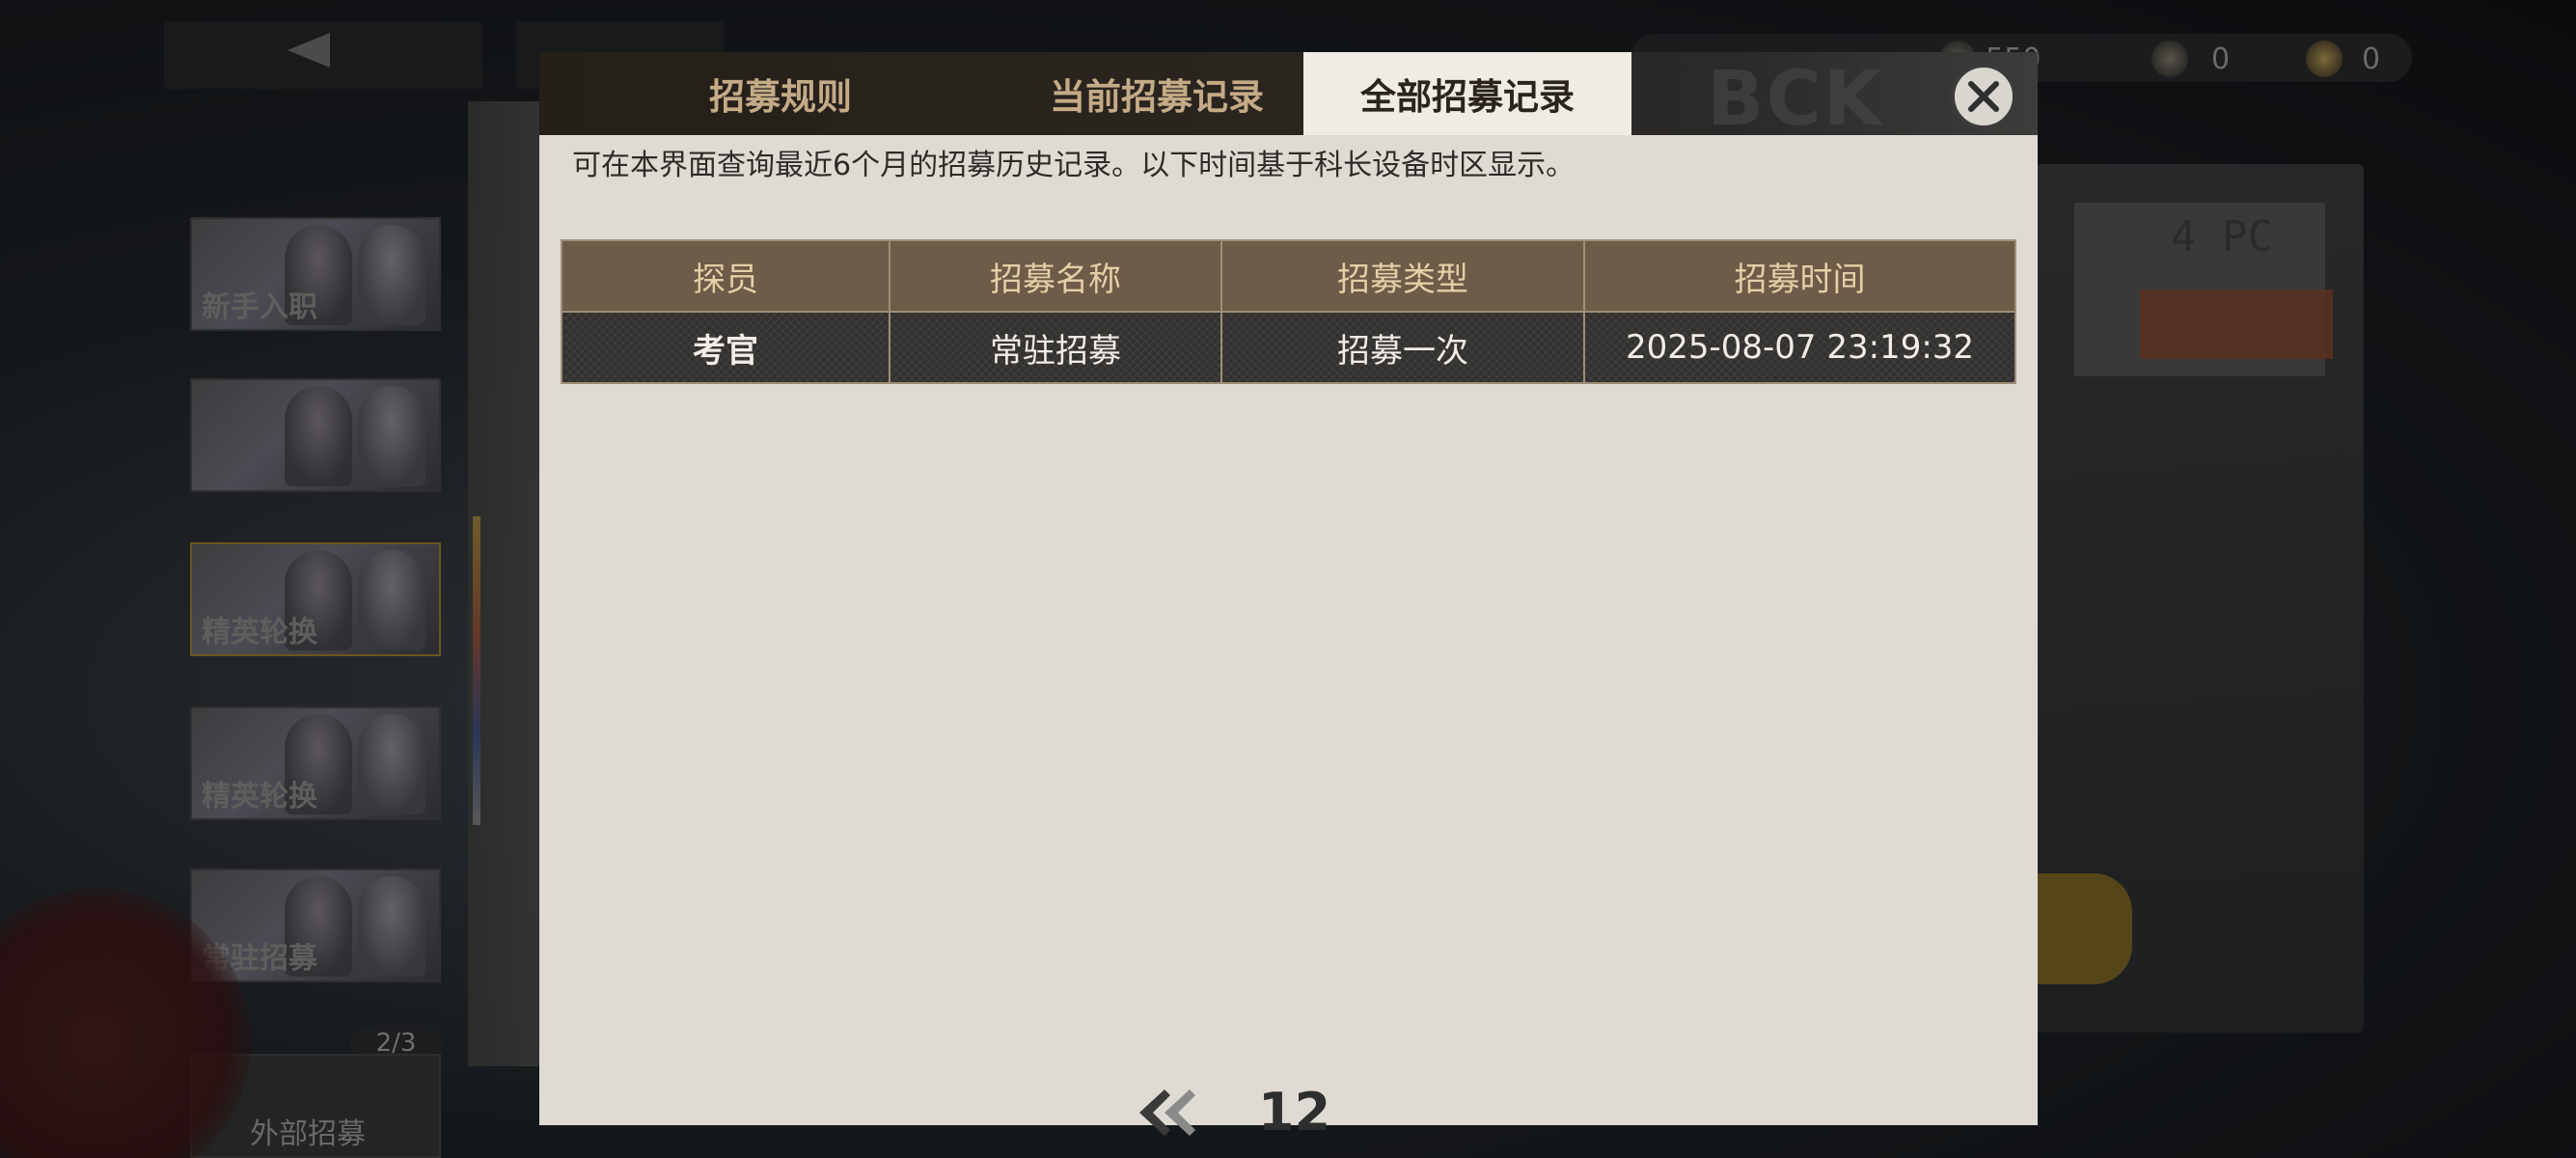 Image resolution: width=2576 pixels, height=1158 pixels. I want to click on gold-coin-icon, so click(2324, 59).